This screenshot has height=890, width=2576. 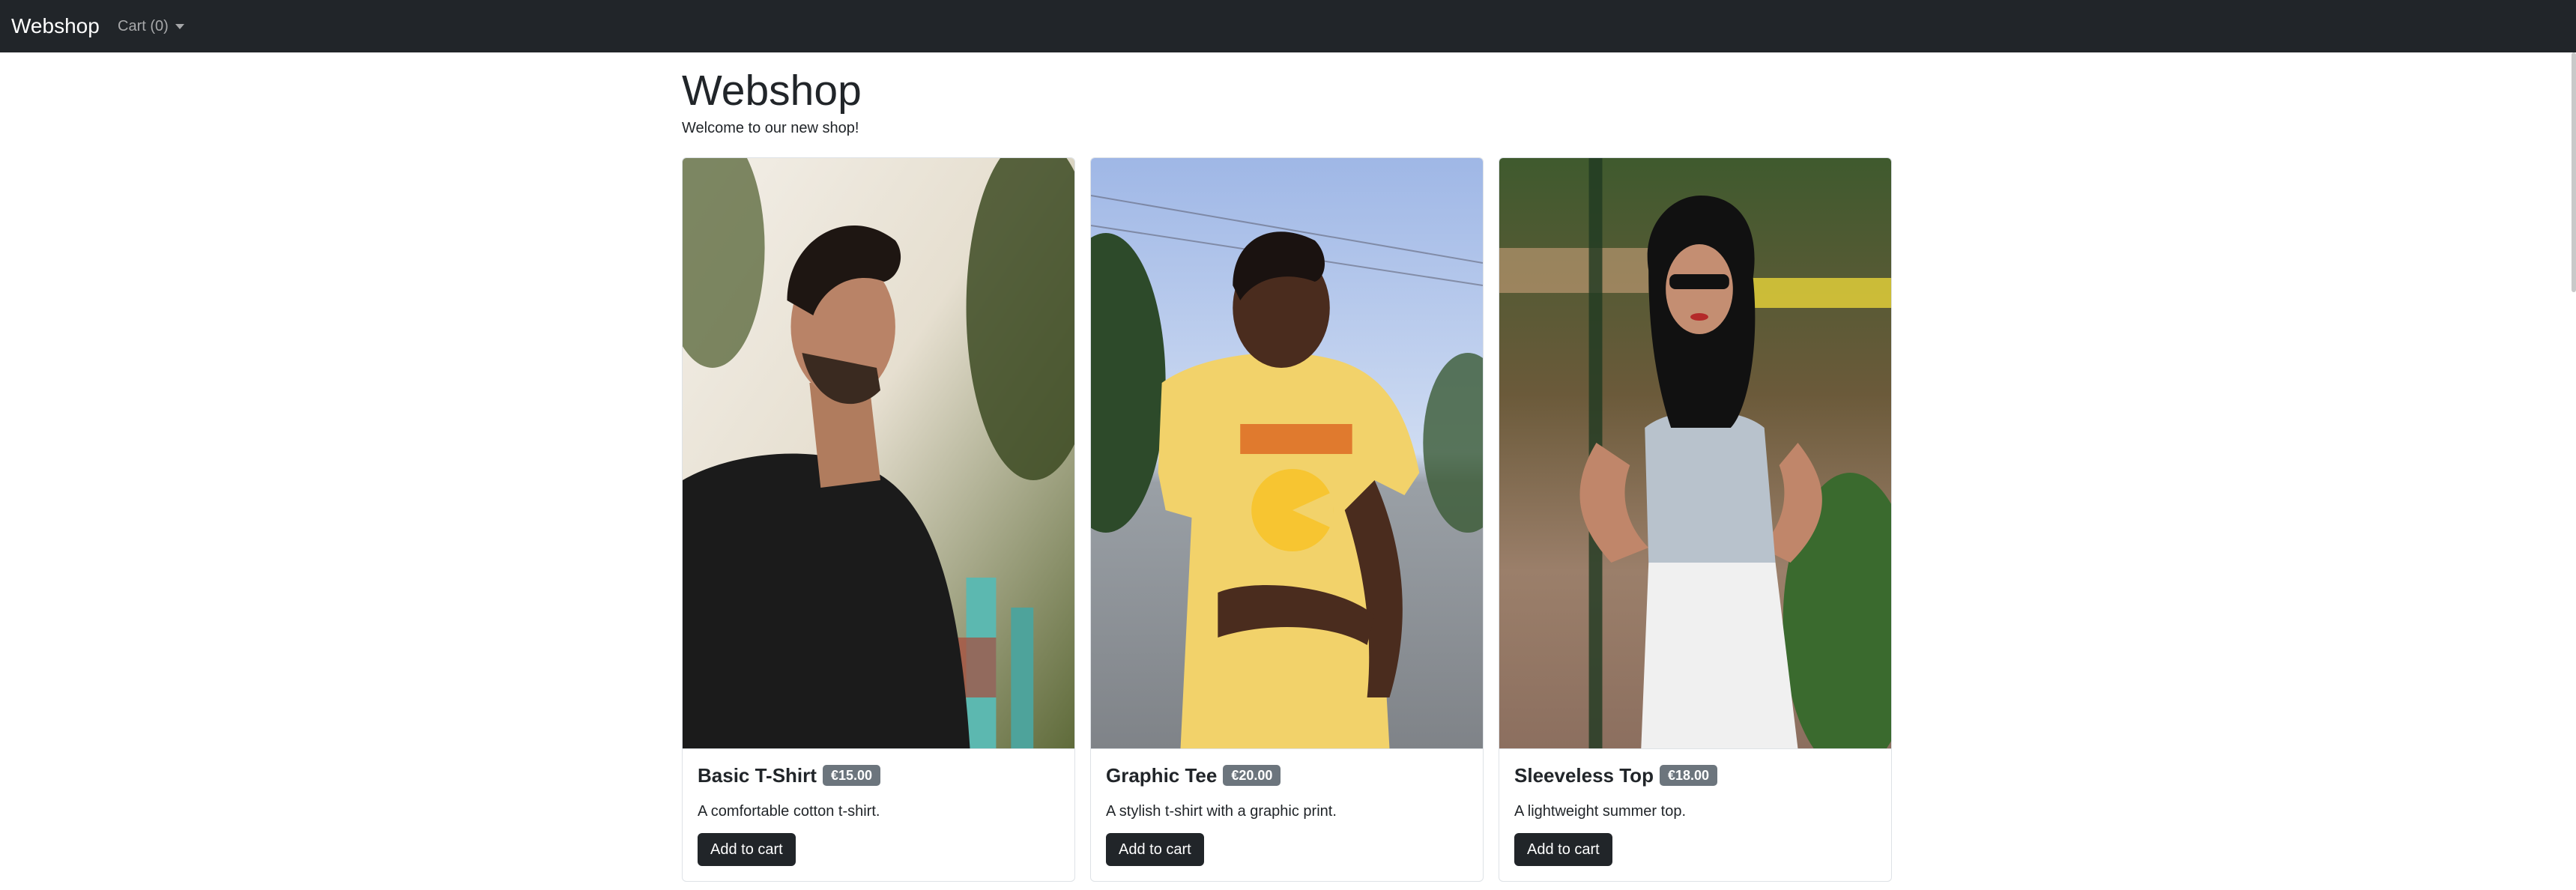 I want to click on cart-dropdown-toggle: Cart (0), so click(x=151, y=26).